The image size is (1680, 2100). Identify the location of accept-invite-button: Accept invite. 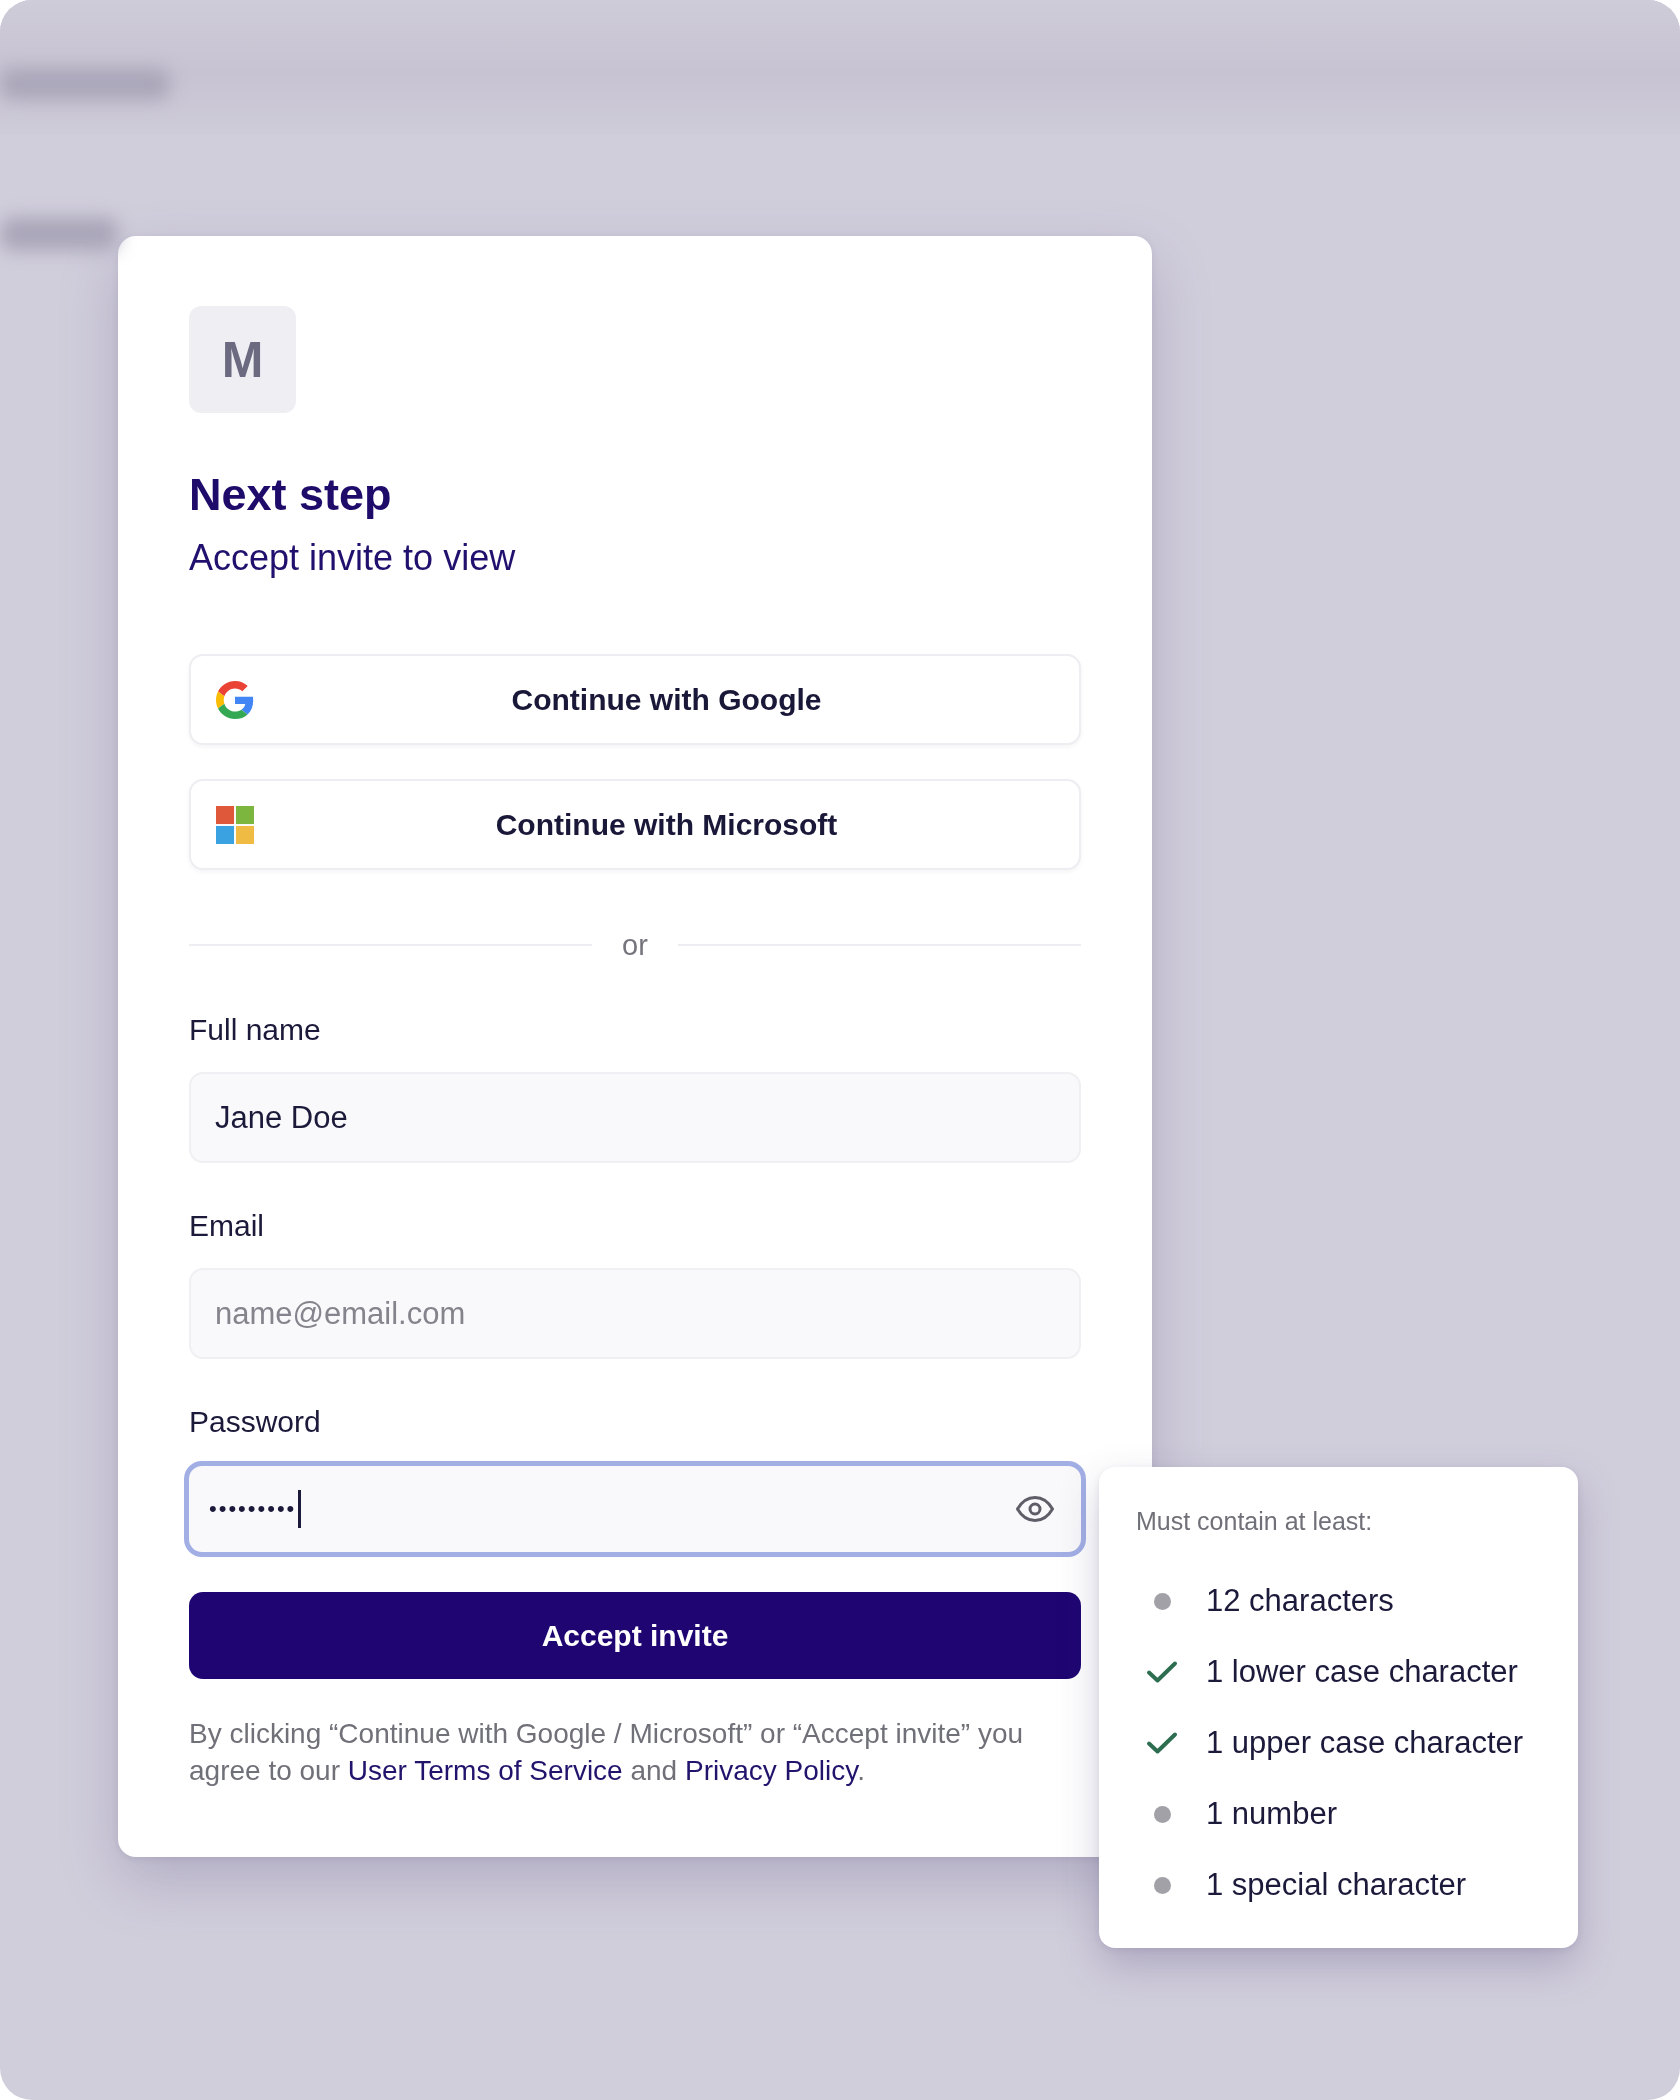
(635, 1635).